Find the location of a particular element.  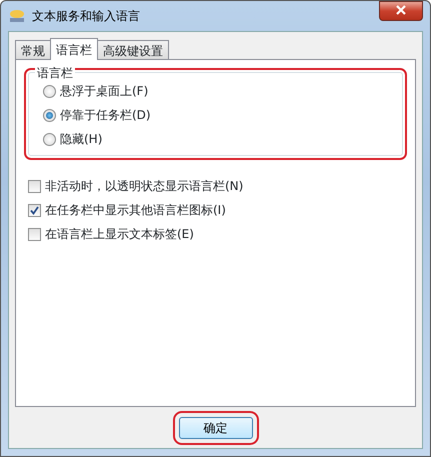

group-title: 语言栏 is located at coordinates (55, 73).